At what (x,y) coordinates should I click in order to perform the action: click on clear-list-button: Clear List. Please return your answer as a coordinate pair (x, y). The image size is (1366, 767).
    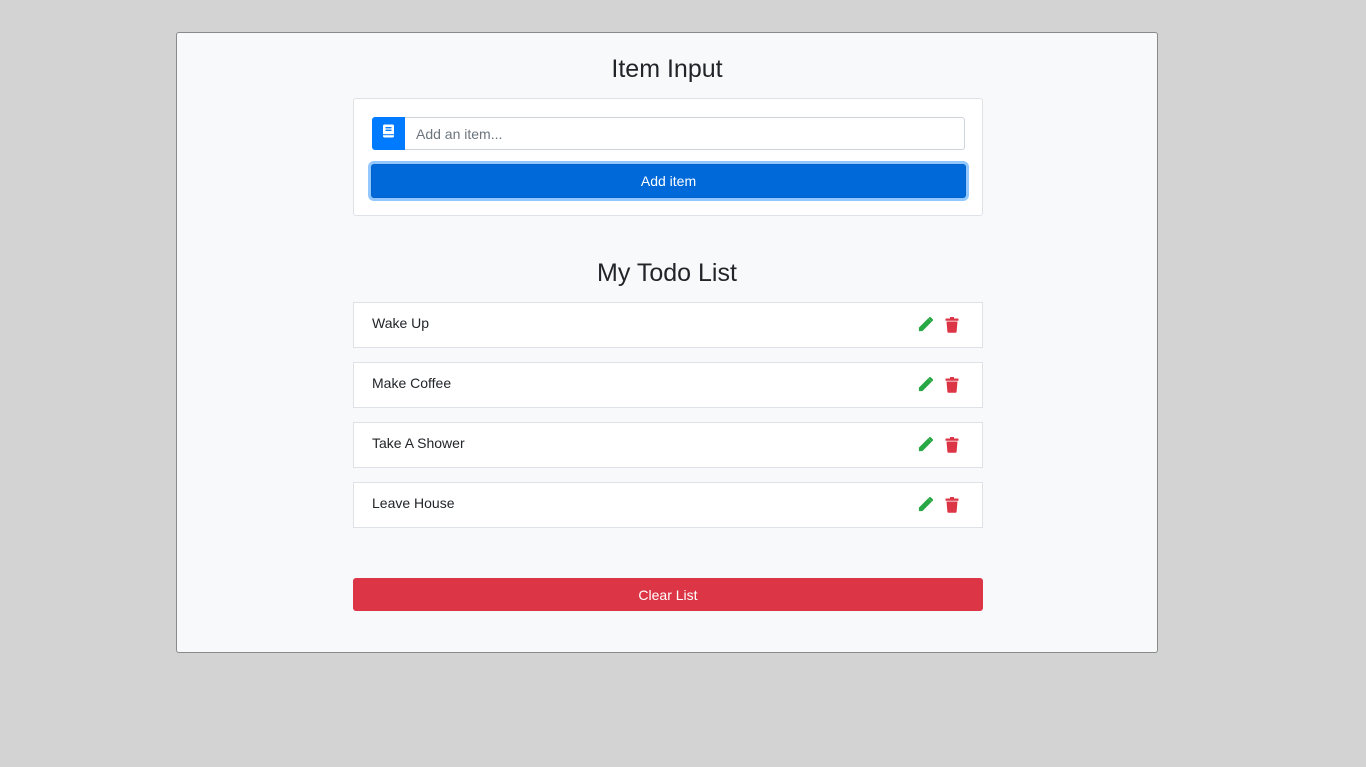
    Looking at the image, I should click on (668, 594).